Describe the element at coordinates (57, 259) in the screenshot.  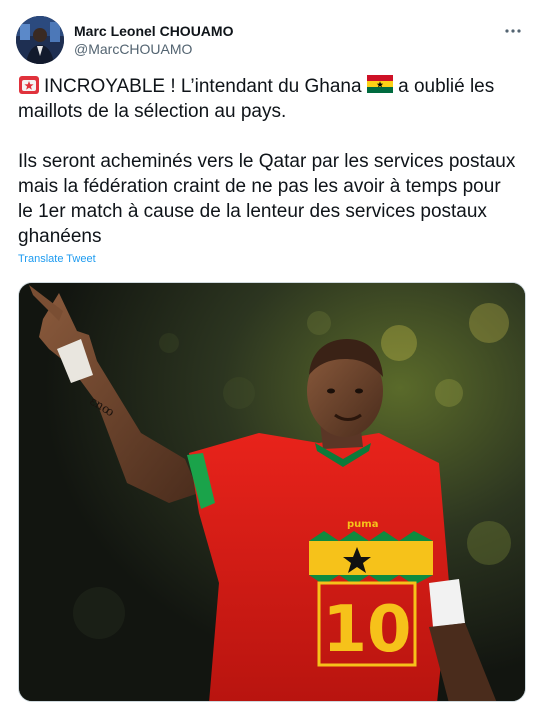
I see `translate-tweet-link: Translate Tweet` at that location.